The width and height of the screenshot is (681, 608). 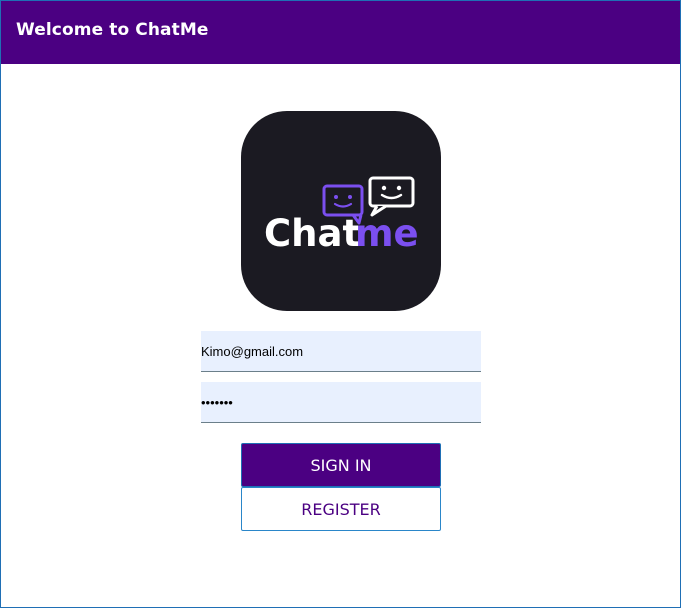 I want to click on chat-bubbles-icon: Chat me, so click(x=341, y=215).